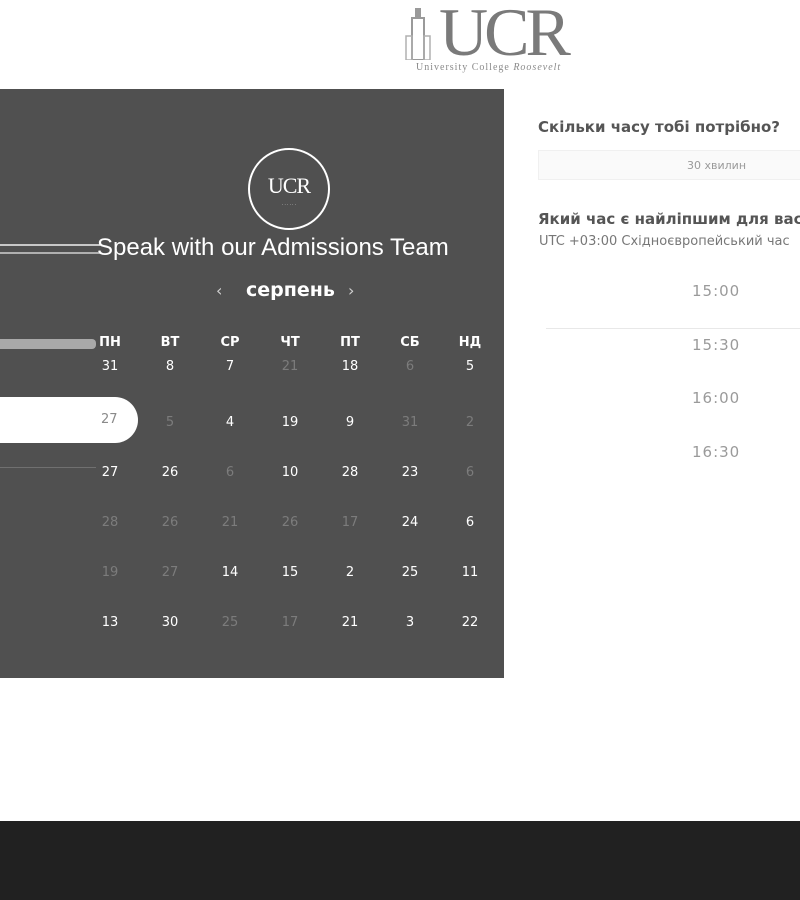 The image size is (800, 900). What do you see at coordinates (470, 572) in the screenshot?
I see `calendar-day: 11` at bounding box center [470, 572].